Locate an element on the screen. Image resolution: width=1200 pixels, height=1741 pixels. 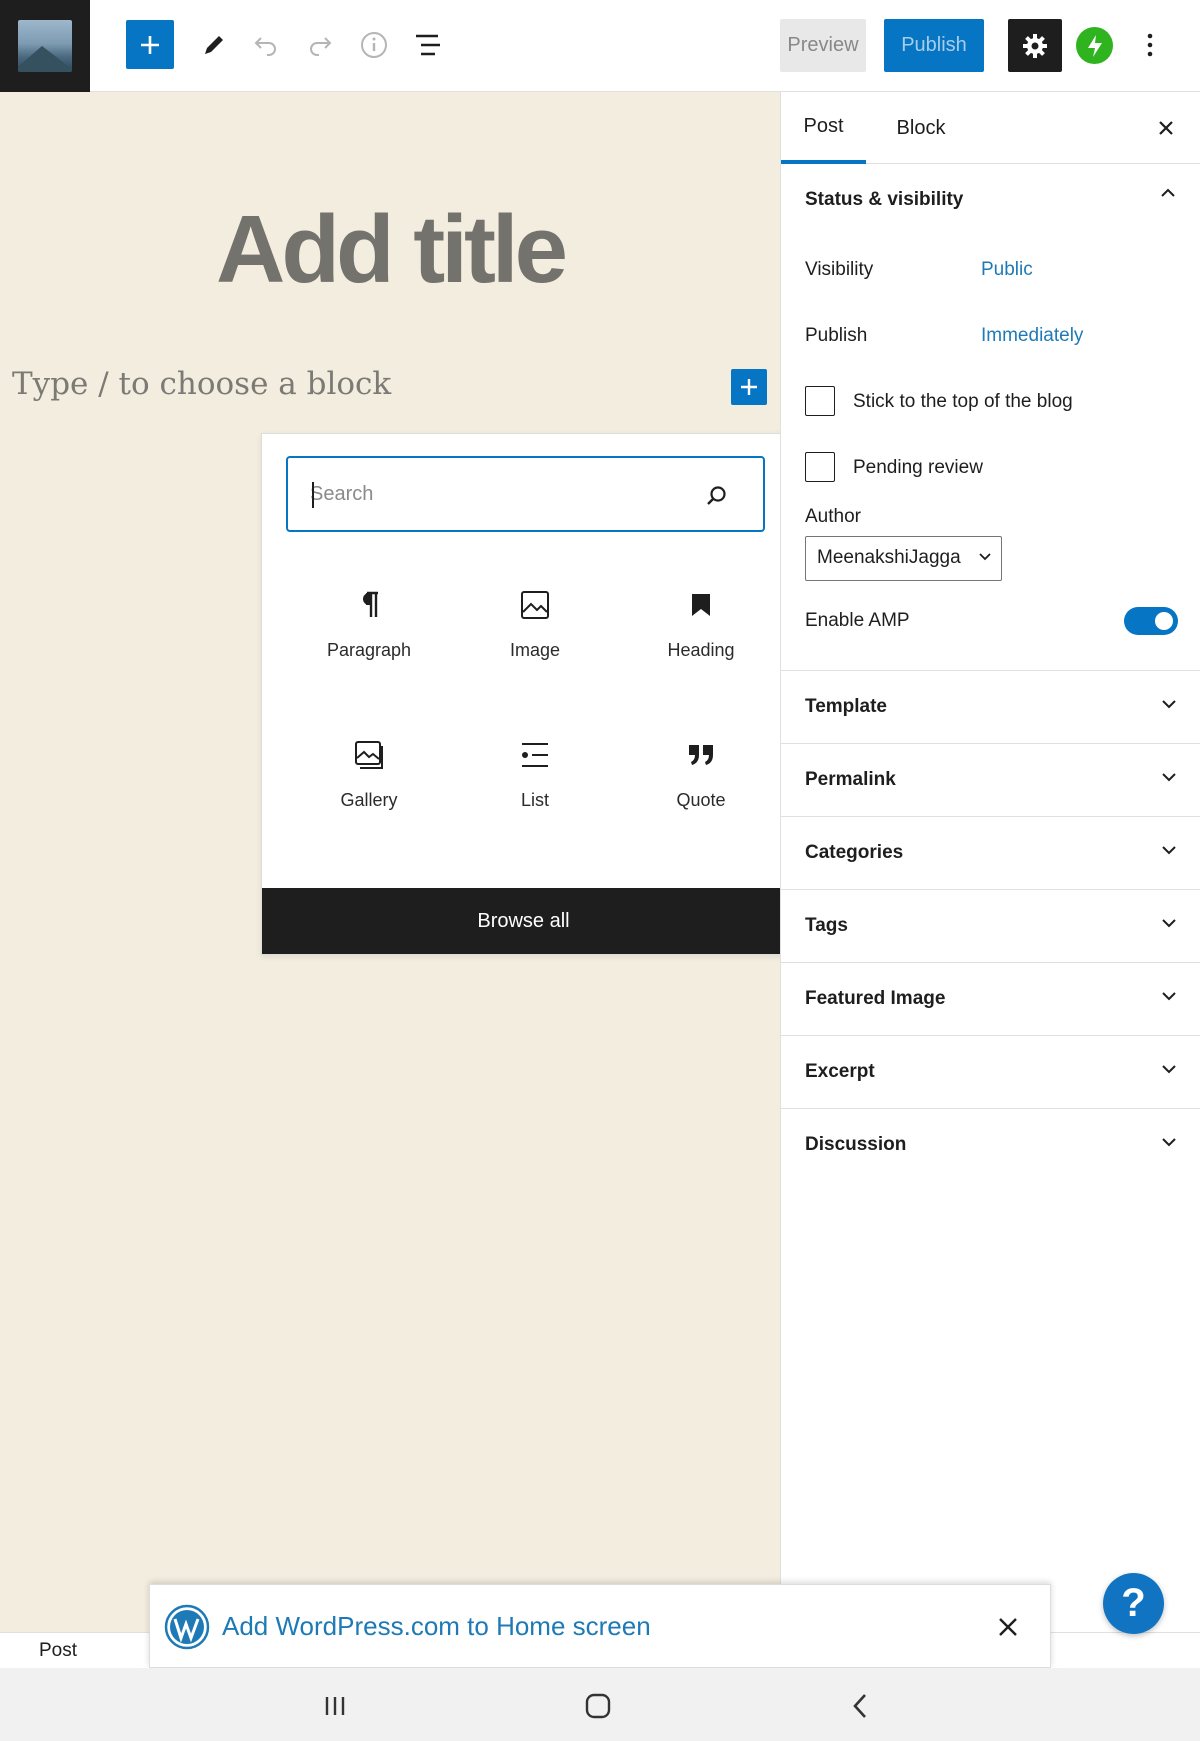
redo-button is located at coordinates (320, 45).